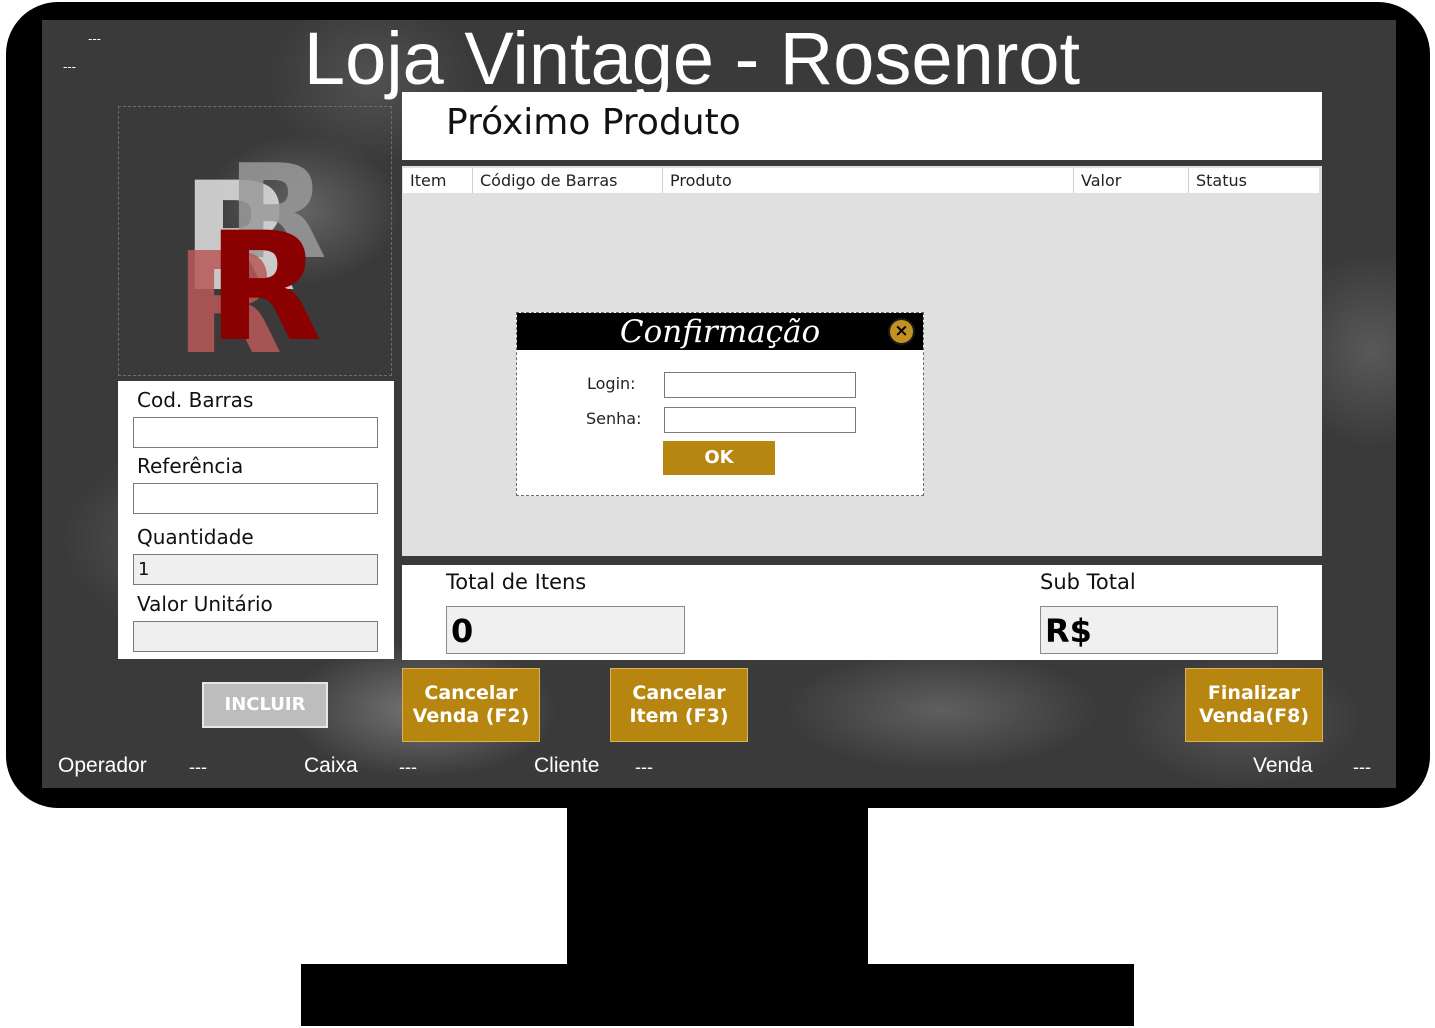 Image resolution: width=1435 pixels, height=1028 pixels. I want to click on rr-logo-graphic: R R R R, so click(251, 261).